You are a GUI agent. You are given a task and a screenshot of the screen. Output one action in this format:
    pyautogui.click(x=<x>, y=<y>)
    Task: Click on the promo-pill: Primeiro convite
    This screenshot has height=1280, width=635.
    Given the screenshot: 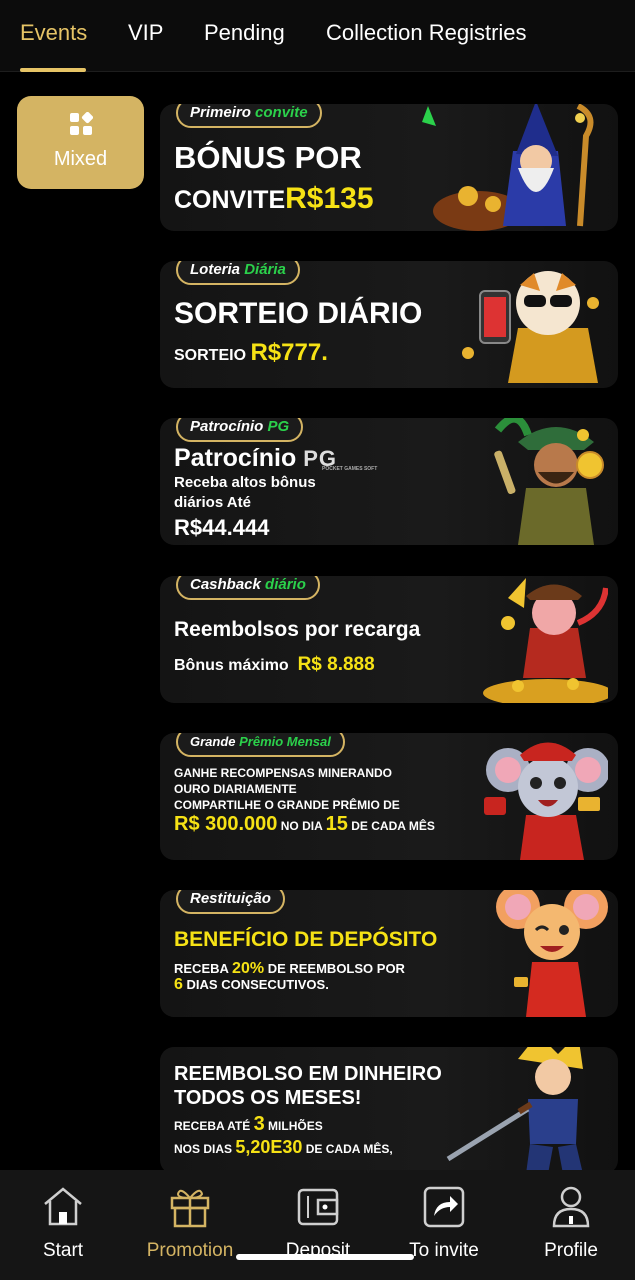 What is the action you would take?
    pyautogui.click(x=249, y=116)
    